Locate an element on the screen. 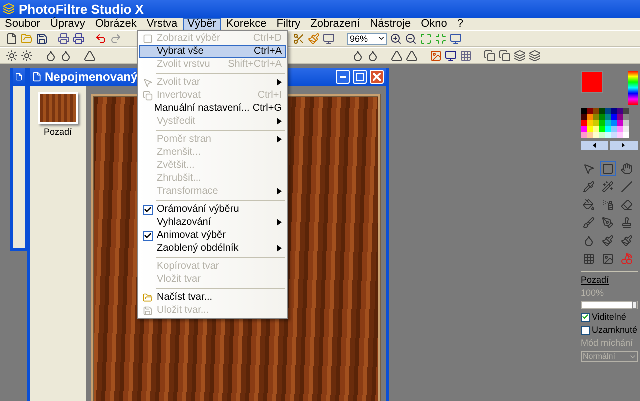 The image size is (640, 401). palette-next-button is located at coordinates (624, 145).